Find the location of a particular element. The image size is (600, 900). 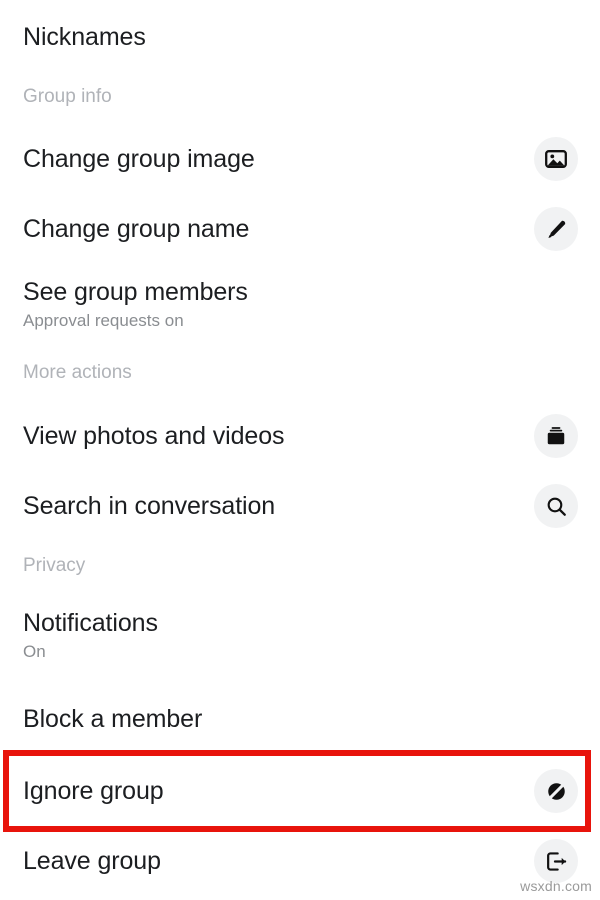

menu-row-notifications: Notifications On is located at coordinates (300, 635).